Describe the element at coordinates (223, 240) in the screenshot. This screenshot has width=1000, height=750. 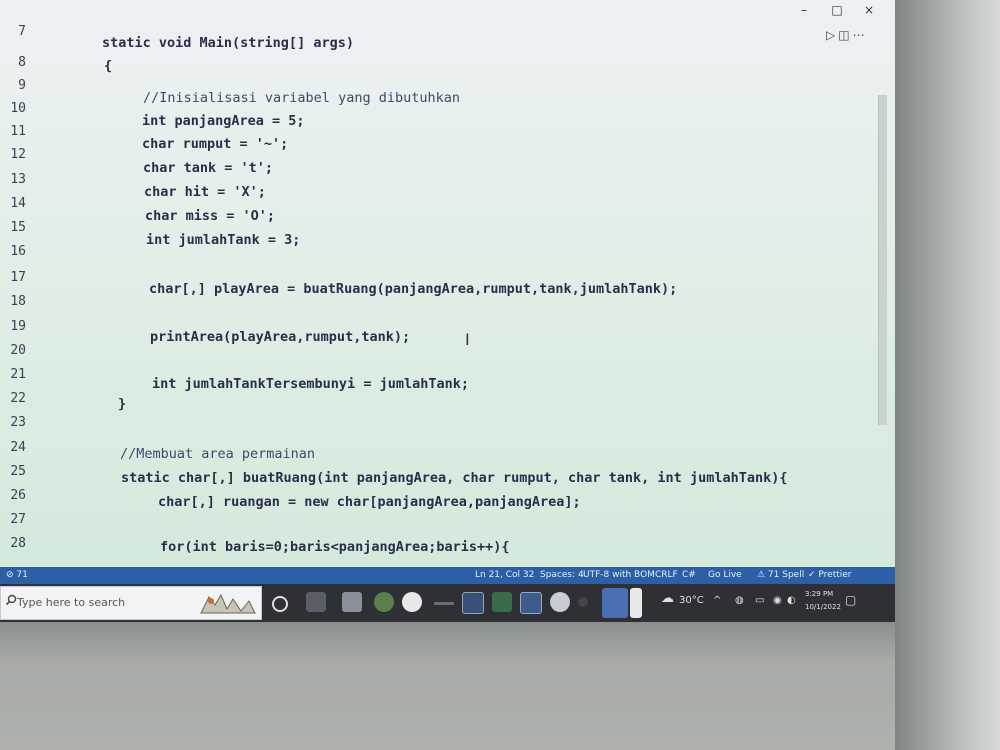
I see `code-line: int jumlahTank = 3;` at that location.